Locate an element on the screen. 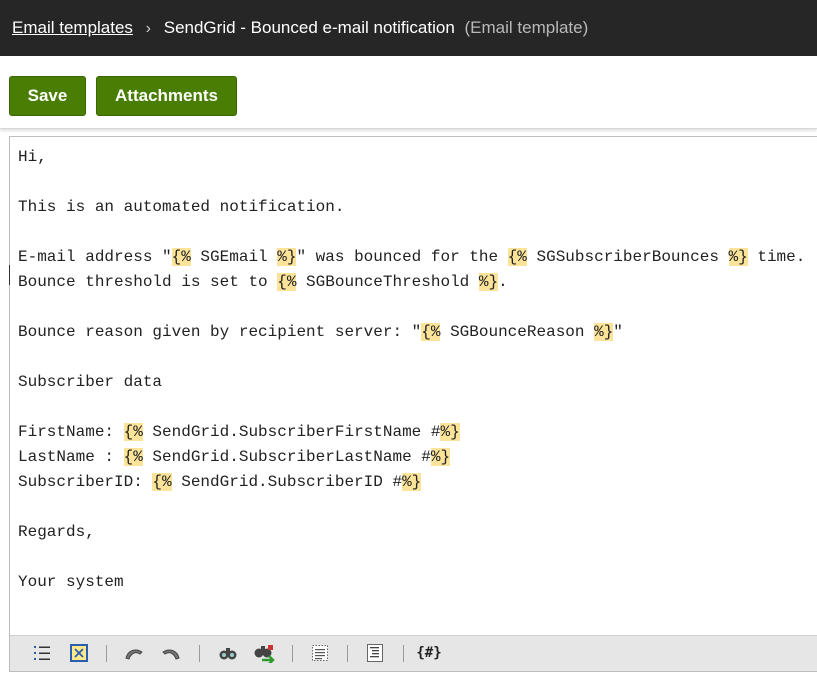 Image resolution: width=817 pixels, height=682 pixels. find-icon is located at coordinates (228, 653).